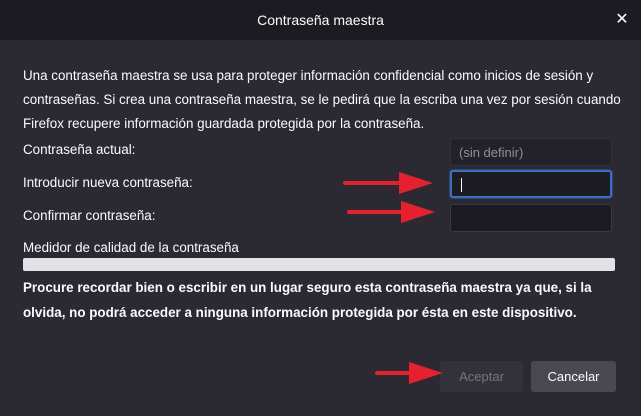  Describe the element at coordinates (531, 218) in the screenshot. I see `confirm-password-field` at that location.